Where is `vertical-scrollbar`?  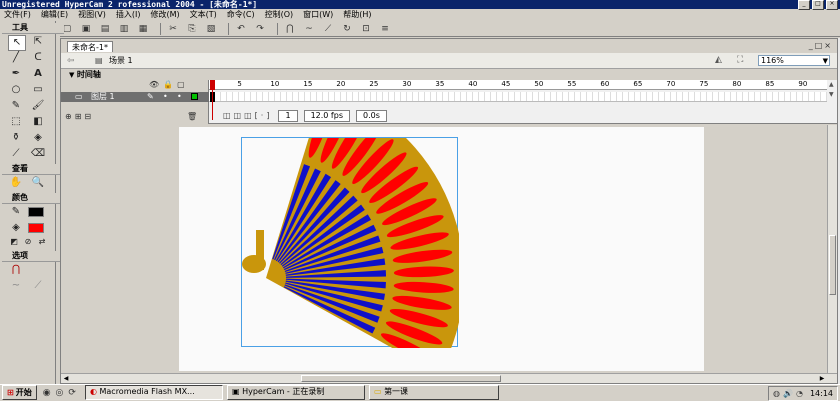 vertical-scrollbar is located at coordinates (832, 249).